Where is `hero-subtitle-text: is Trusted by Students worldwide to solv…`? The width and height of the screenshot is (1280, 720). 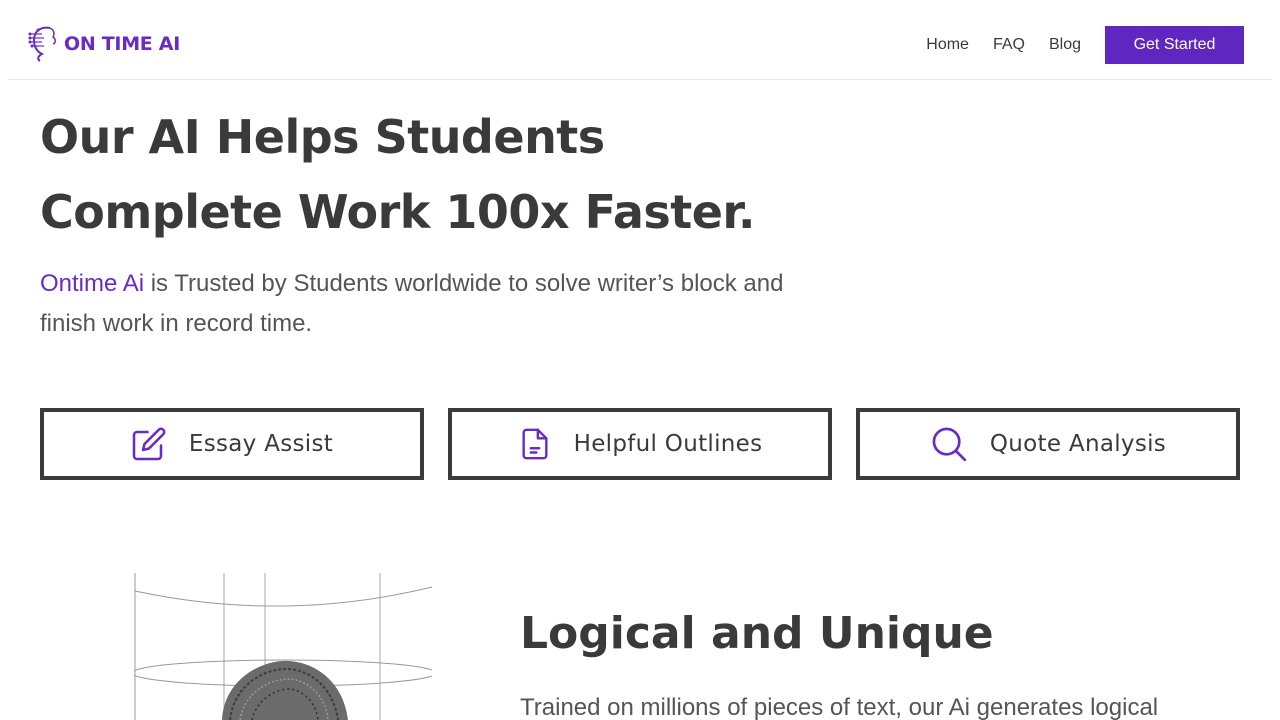
hero-subtitle-text: is Trusted by Students worldwide to solv… is located at coordinates (412, 303).